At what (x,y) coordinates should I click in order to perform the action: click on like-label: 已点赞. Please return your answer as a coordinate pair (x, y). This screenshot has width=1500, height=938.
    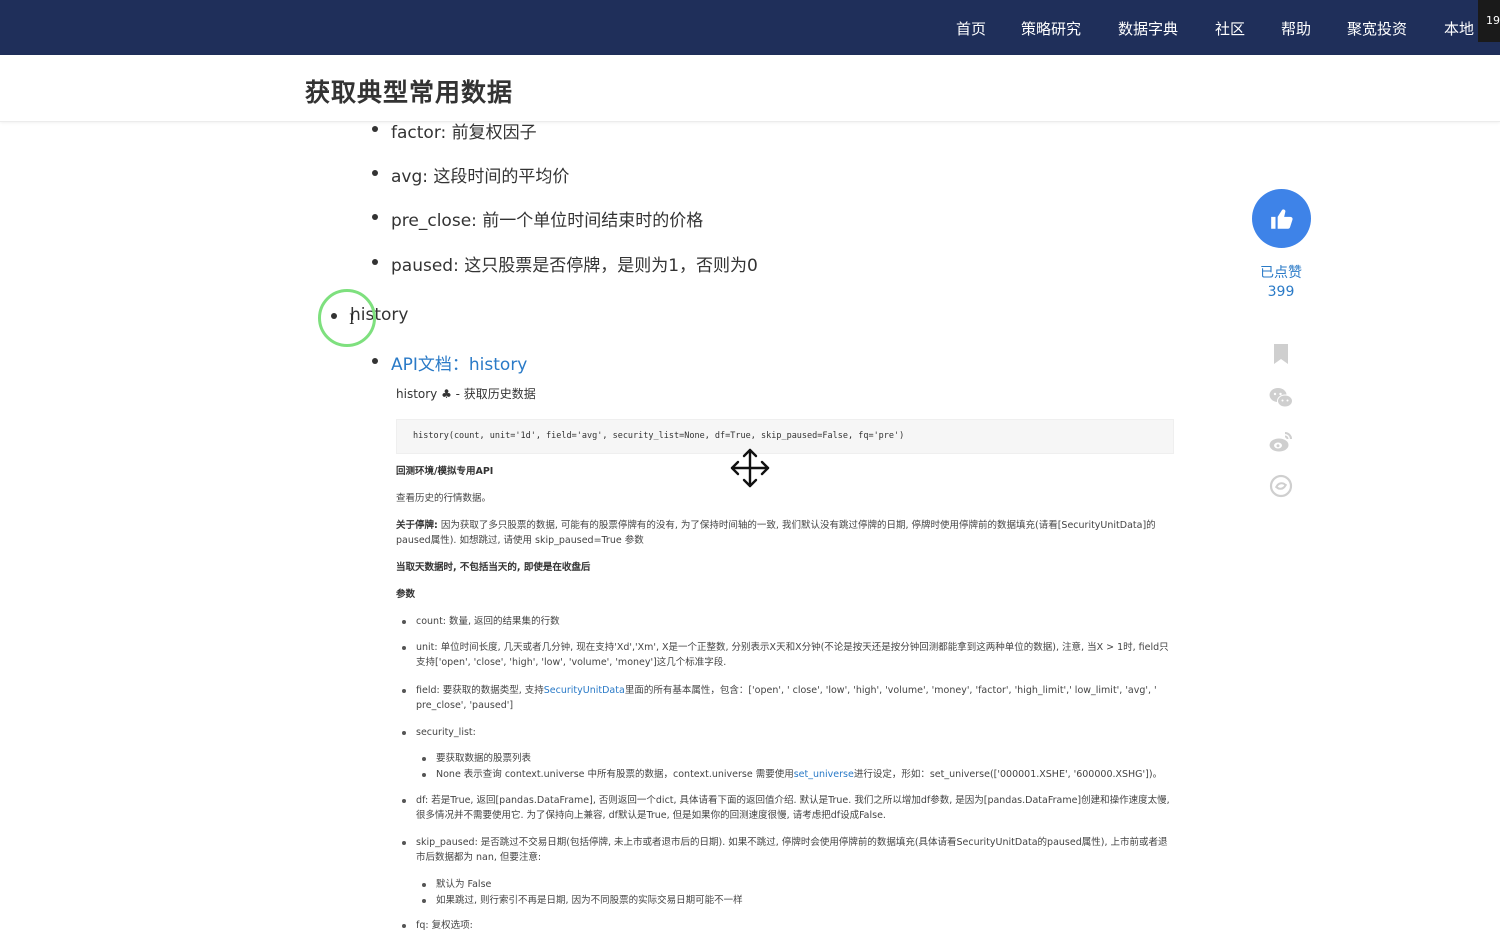
    Looking at the image, I should click on (1281, 273).